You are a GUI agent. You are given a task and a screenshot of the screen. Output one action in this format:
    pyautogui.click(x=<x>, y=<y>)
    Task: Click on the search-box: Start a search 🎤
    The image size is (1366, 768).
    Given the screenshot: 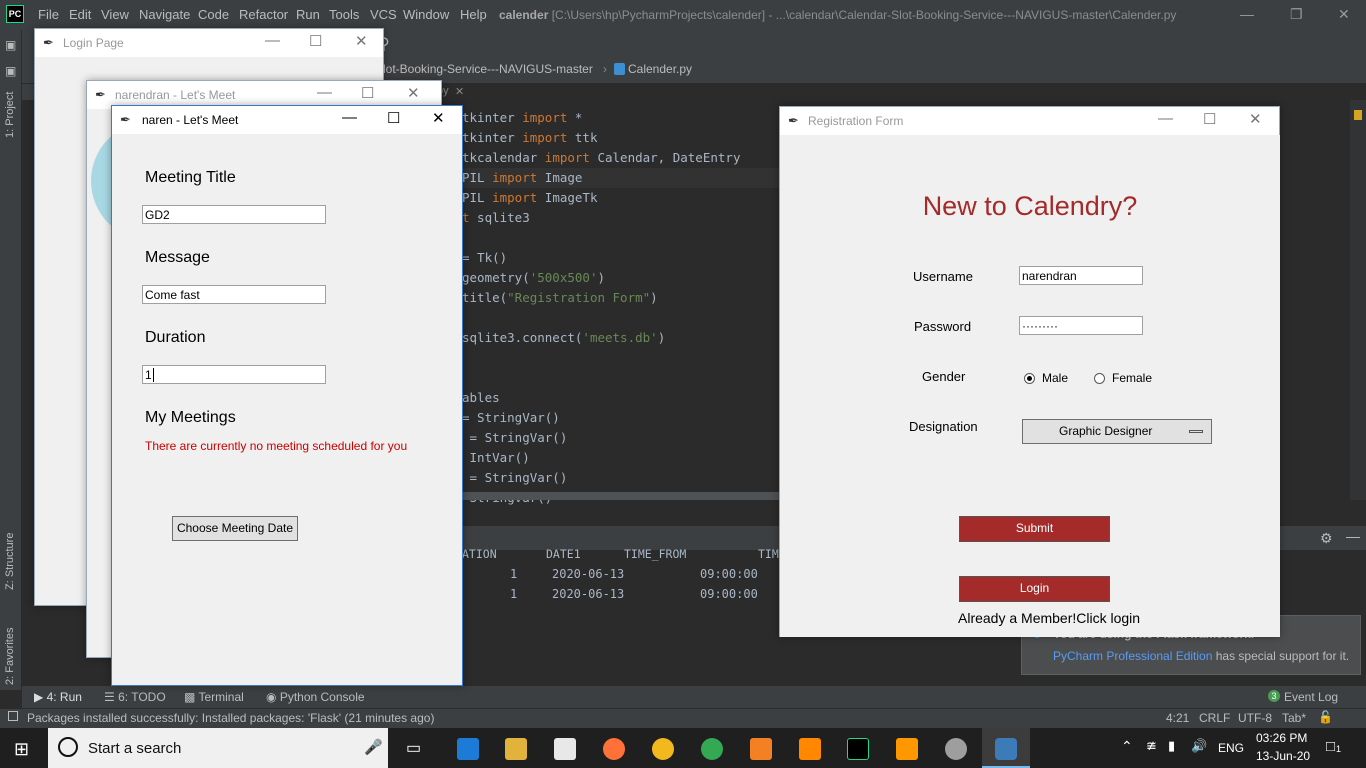 What is the action you would take?
    pyautogui.click(x=218, y=748)
    